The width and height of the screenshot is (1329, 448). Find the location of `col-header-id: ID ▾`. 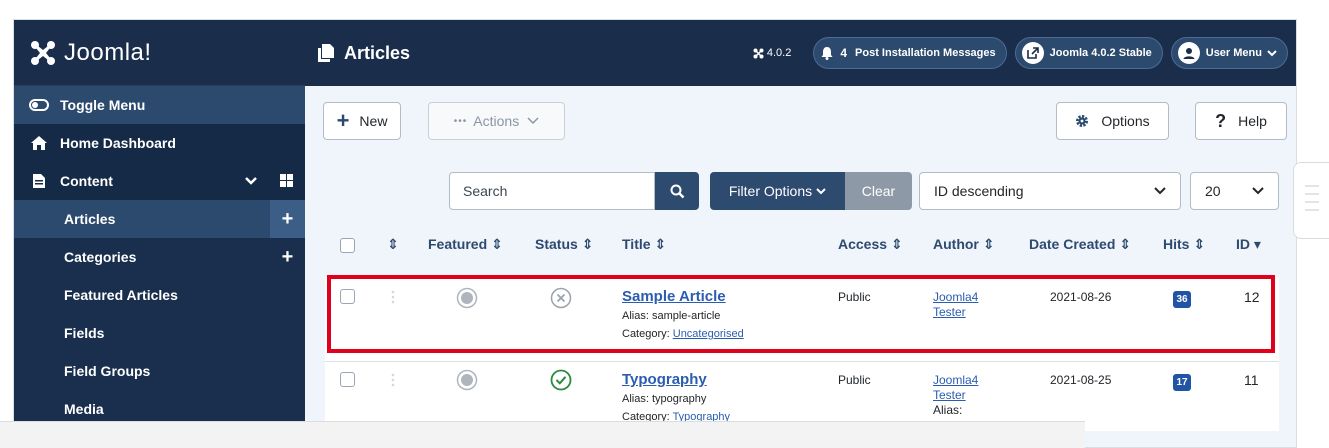

col-header-id: ID ▾ is located at coordinates (1248, 244).